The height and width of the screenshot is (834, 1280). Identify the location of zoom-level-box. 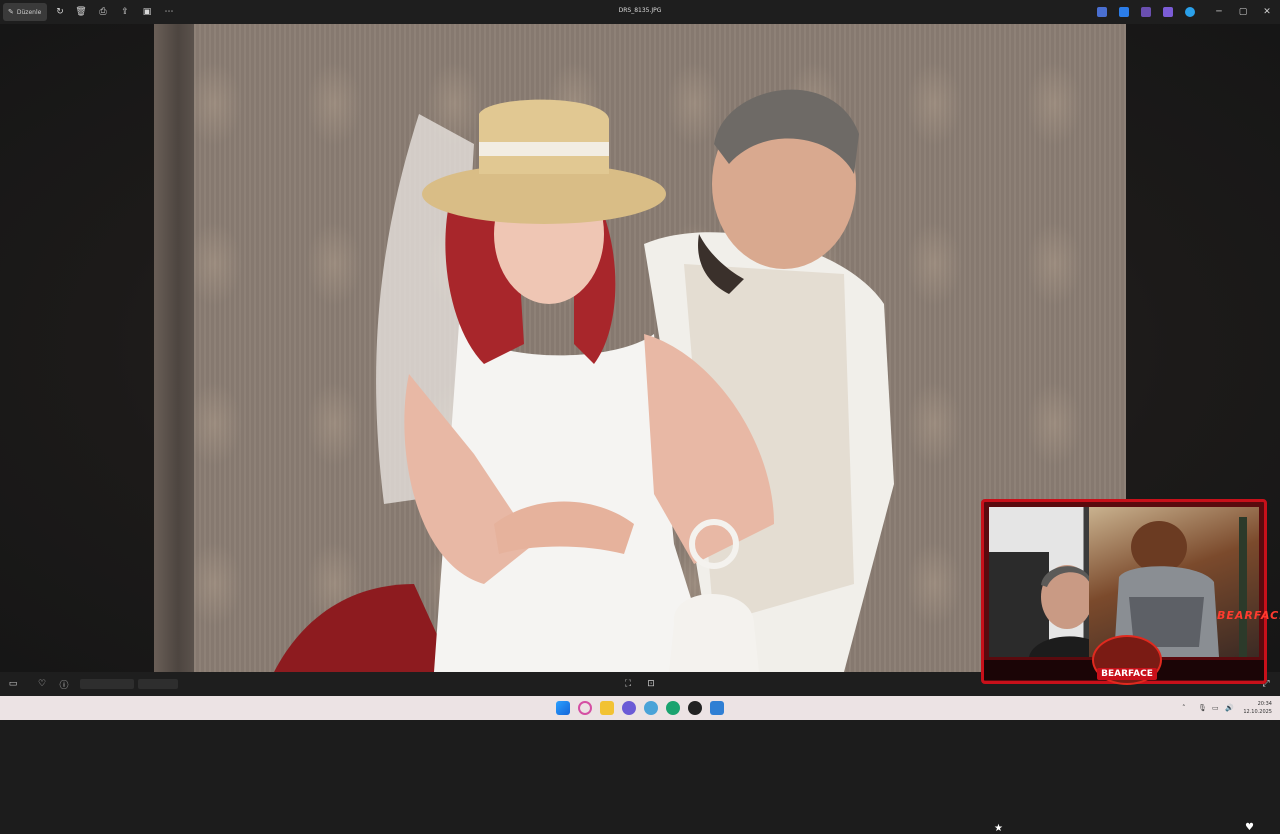
(158, 684).